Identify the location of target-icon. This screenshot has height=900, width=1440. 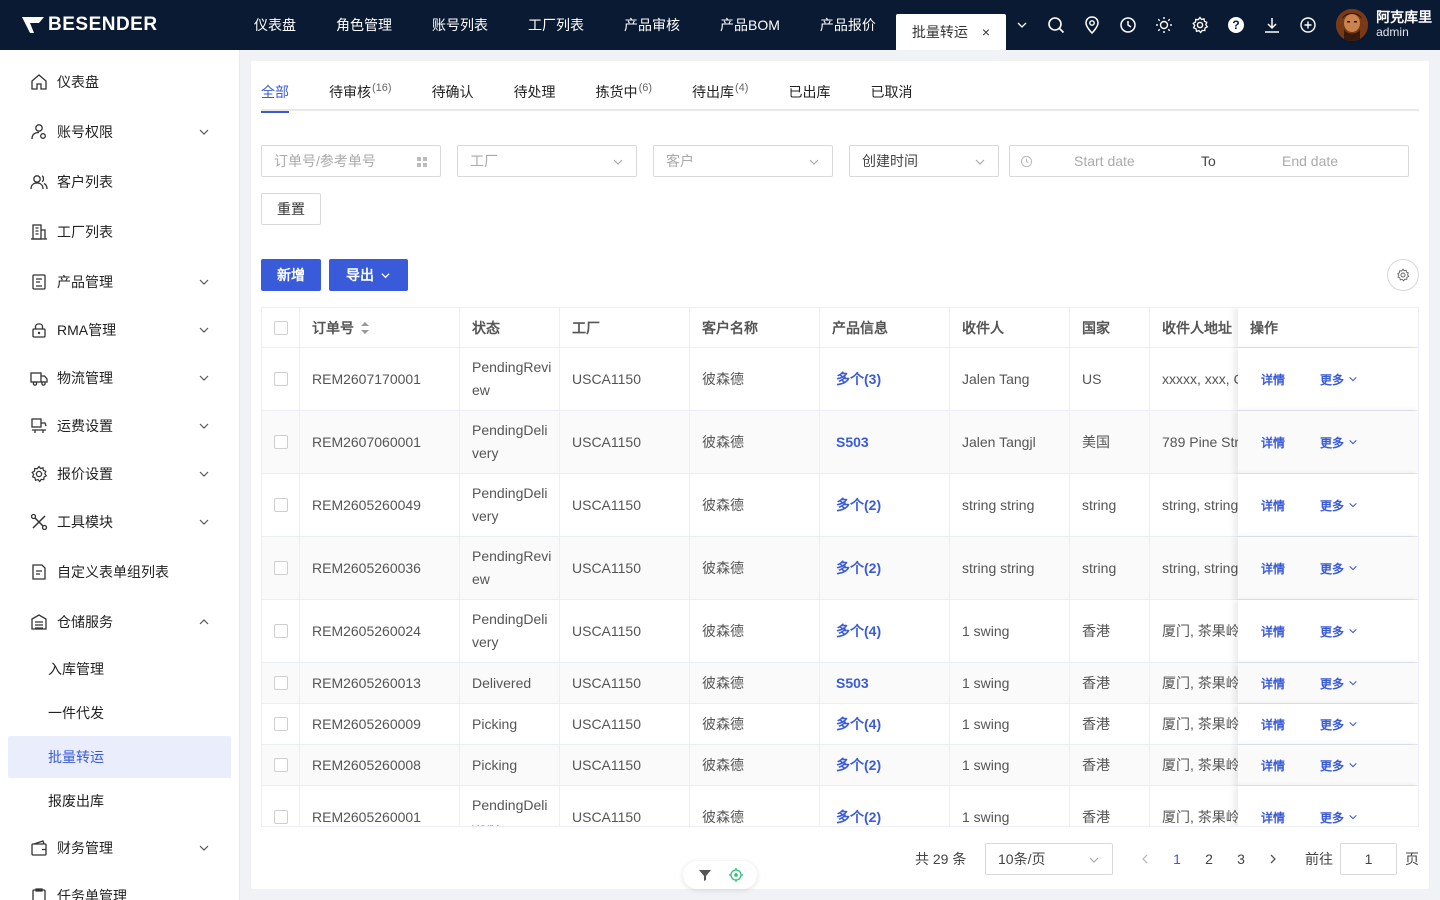
(735, 875).